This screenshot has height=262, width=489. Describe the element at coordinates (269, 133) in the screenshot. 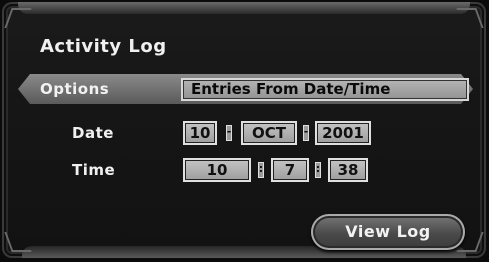

I see `date-month-field: OCT` at that location.